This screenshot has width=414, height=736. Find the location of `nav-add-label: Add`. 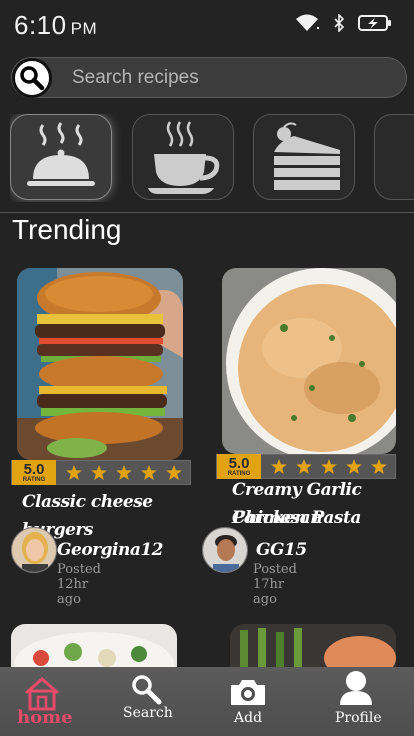

nav-add-label: Add is located at coordinates (248, 718).